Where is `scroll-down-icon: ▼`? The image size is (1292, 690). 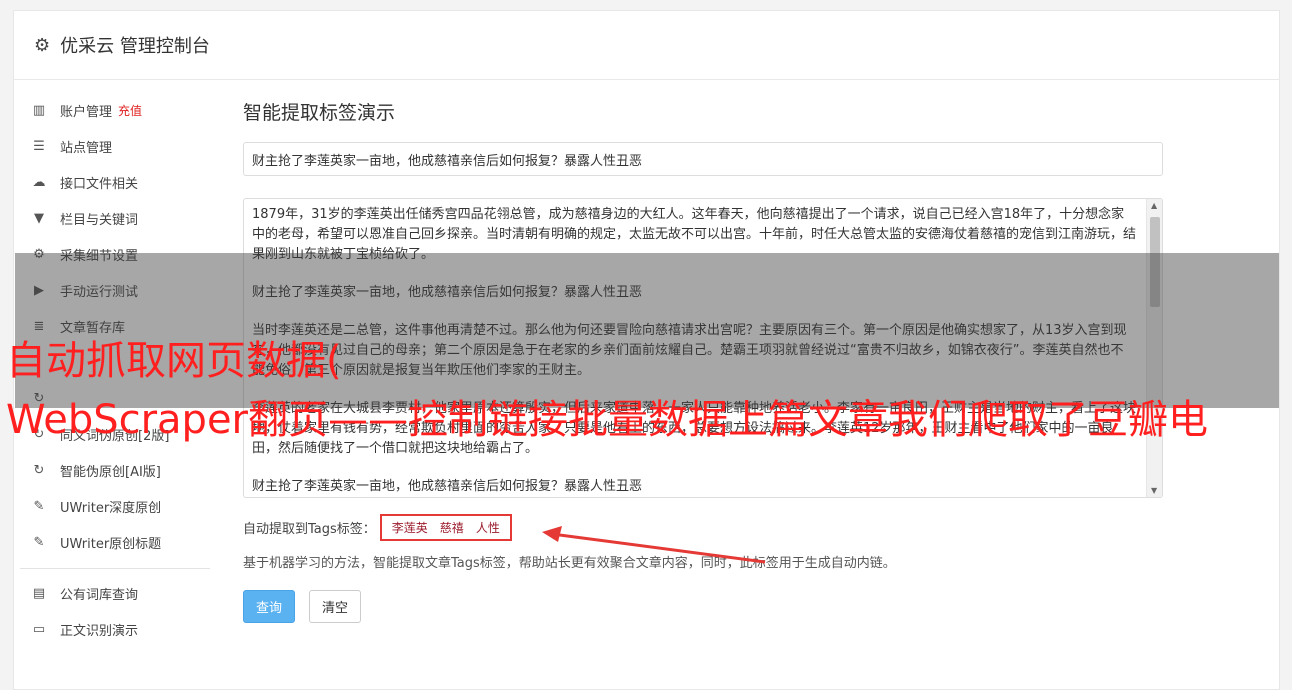
scroll-down-icon: ▼ is located at coordinates (1154, 490).